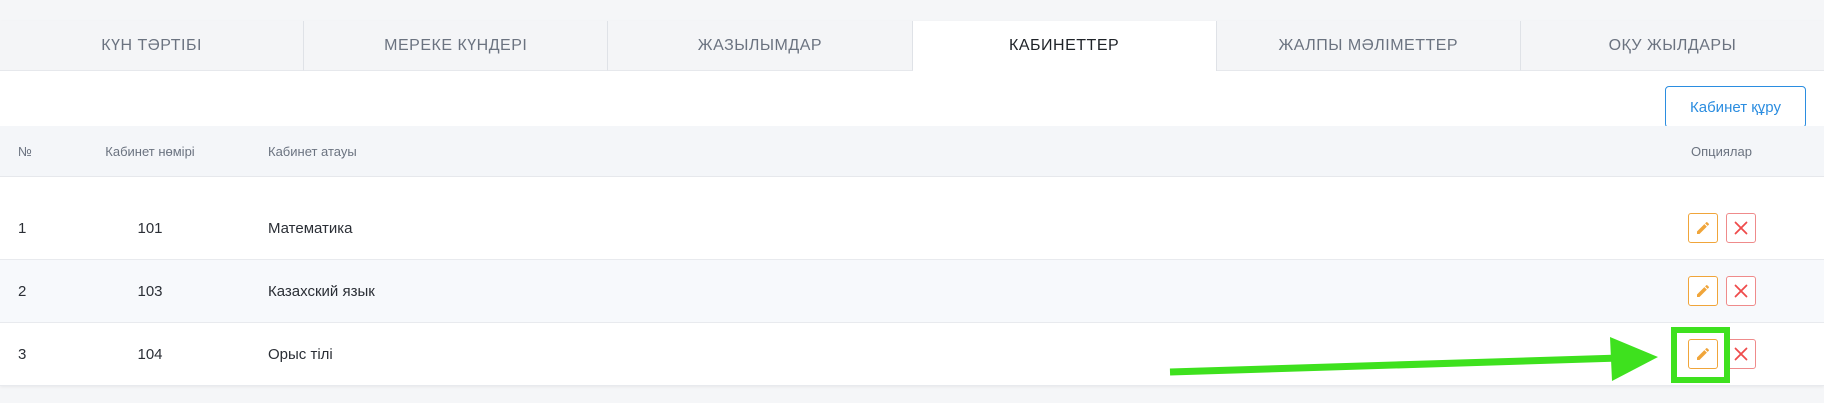 The height and width of the screenshot is (403, 1824). What do you see at coordinates (25, 151) in the screenshot?
I see `header-number: №` at bounding box center [25, 151].